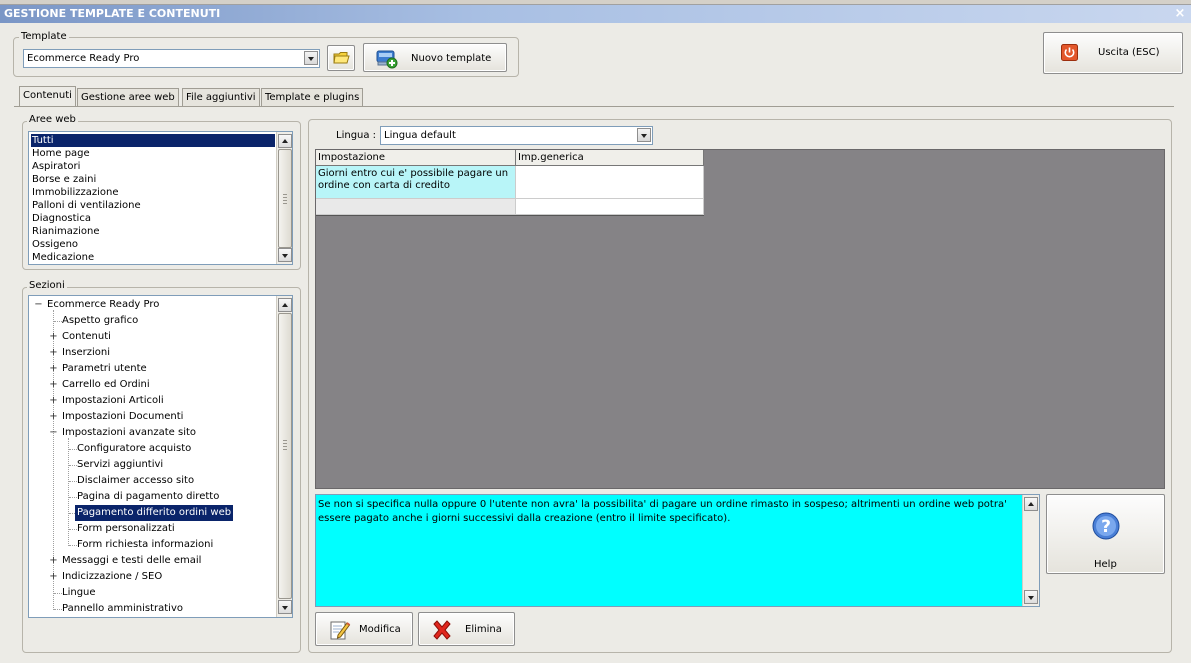 The width and height of the screenshot is (1191, 663). I want to click on list-item: Medicazione, so click(63, 257).